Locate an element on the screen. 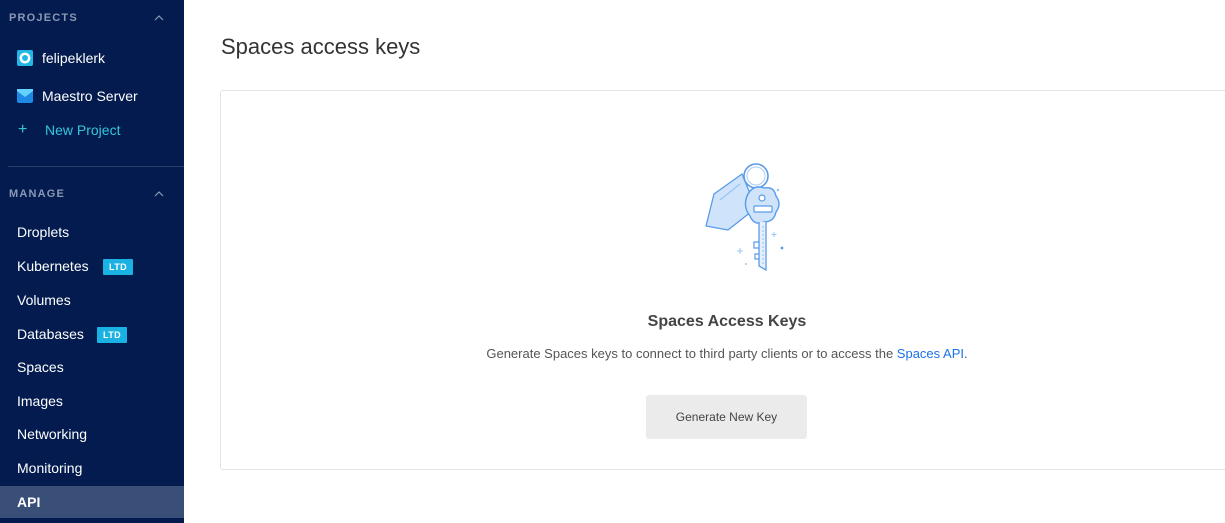 Image resolution: width=1225 pixels, height=523 pixels. description-end: . is located at coordinates (966, 353).